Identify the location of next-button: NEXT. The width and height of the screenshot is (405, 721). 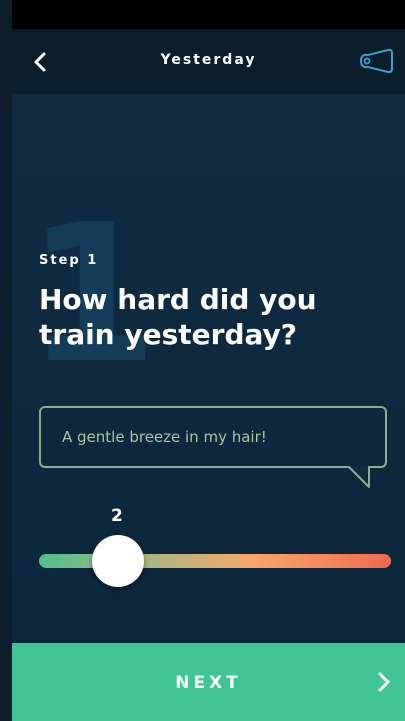
(208, 682).